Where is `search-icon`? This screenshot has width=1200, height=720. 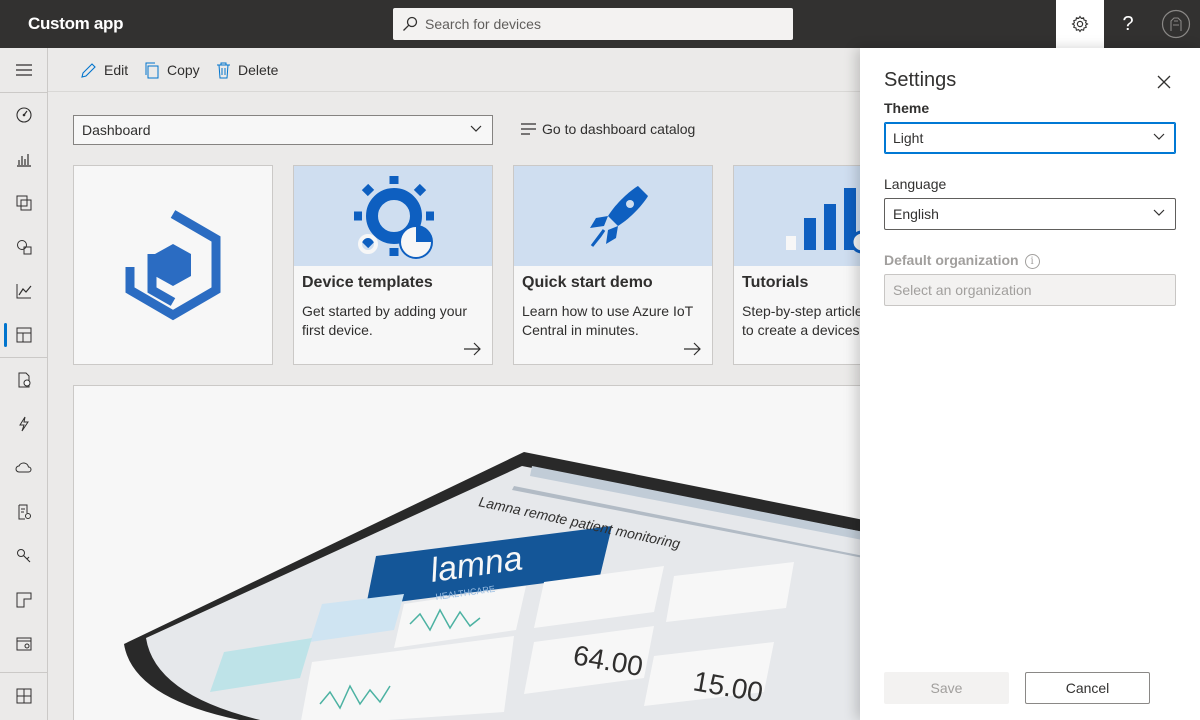 search-icon is located at coordinates (410, 23).